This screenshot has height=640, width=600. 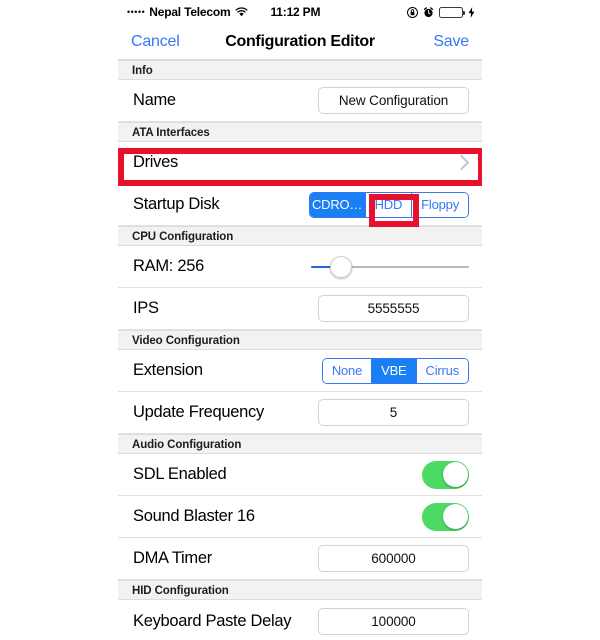 What do you see at coordinates (168, 370) in the screenshot?
I see `row-label-extension: Extension` at bounding box center [168, 370].